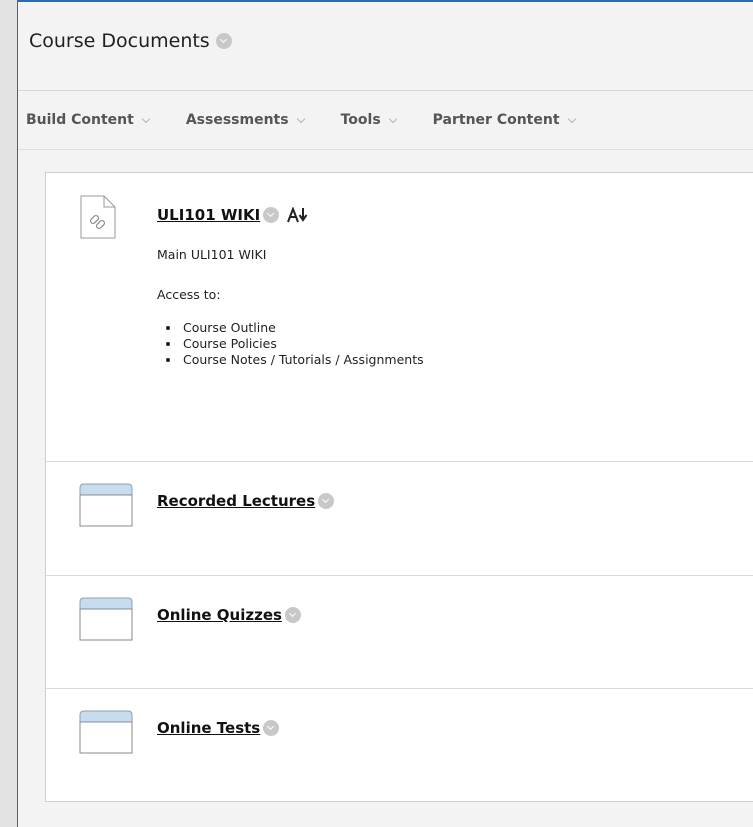  Describe the element at coordinates (219, 615) in the screenshot. I see `online-quizzes-link-text: Online Quizzes` at that location.